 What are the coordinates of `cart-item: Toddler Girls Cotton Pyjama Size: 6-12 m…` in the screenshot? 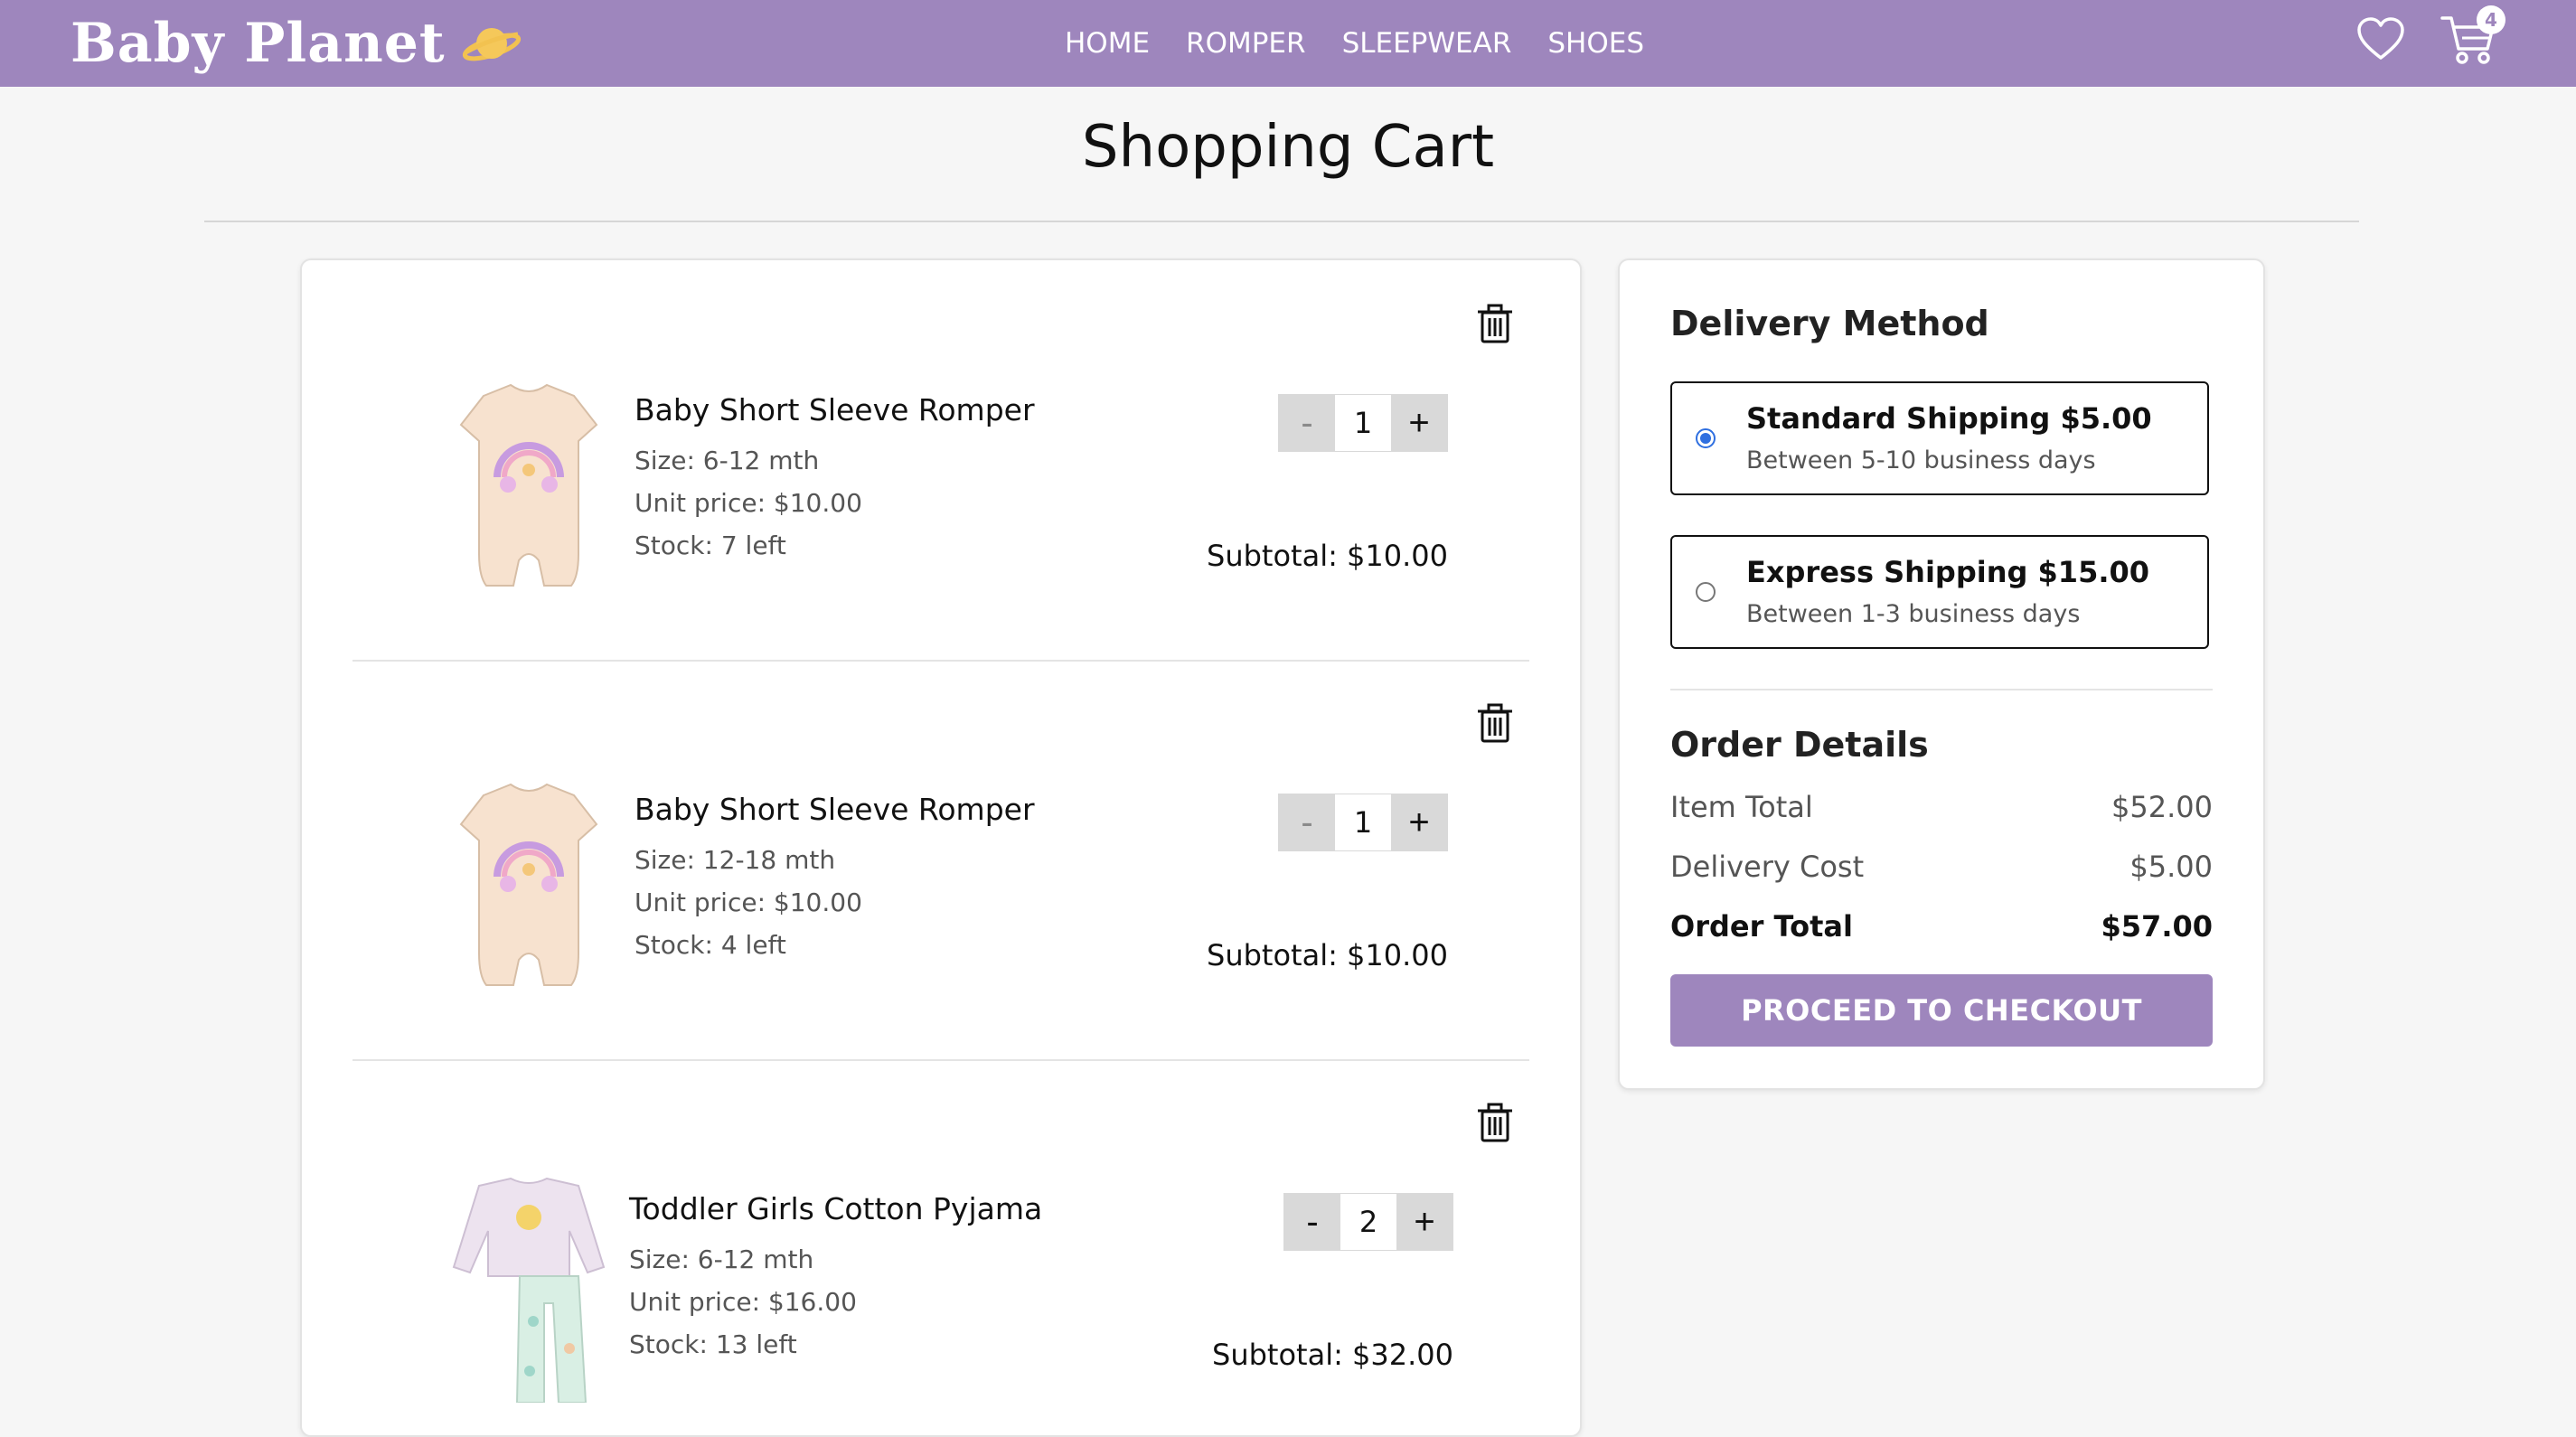 It's located at (941, 1247).